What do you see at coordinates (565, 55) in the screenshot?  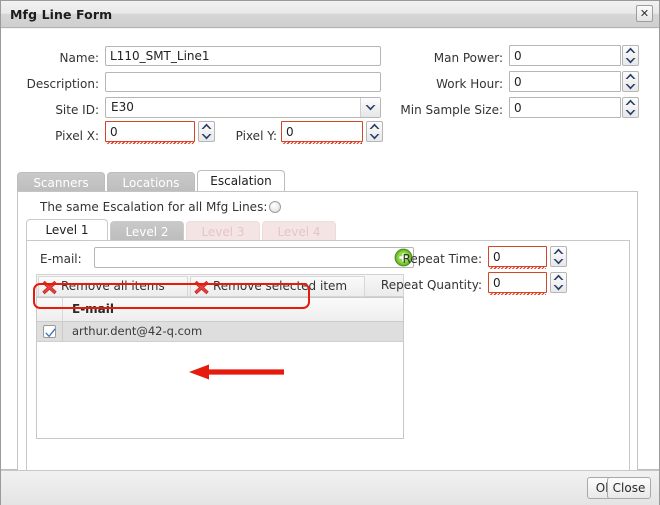 I see `man-power-input` at bounding box center [565, 55].